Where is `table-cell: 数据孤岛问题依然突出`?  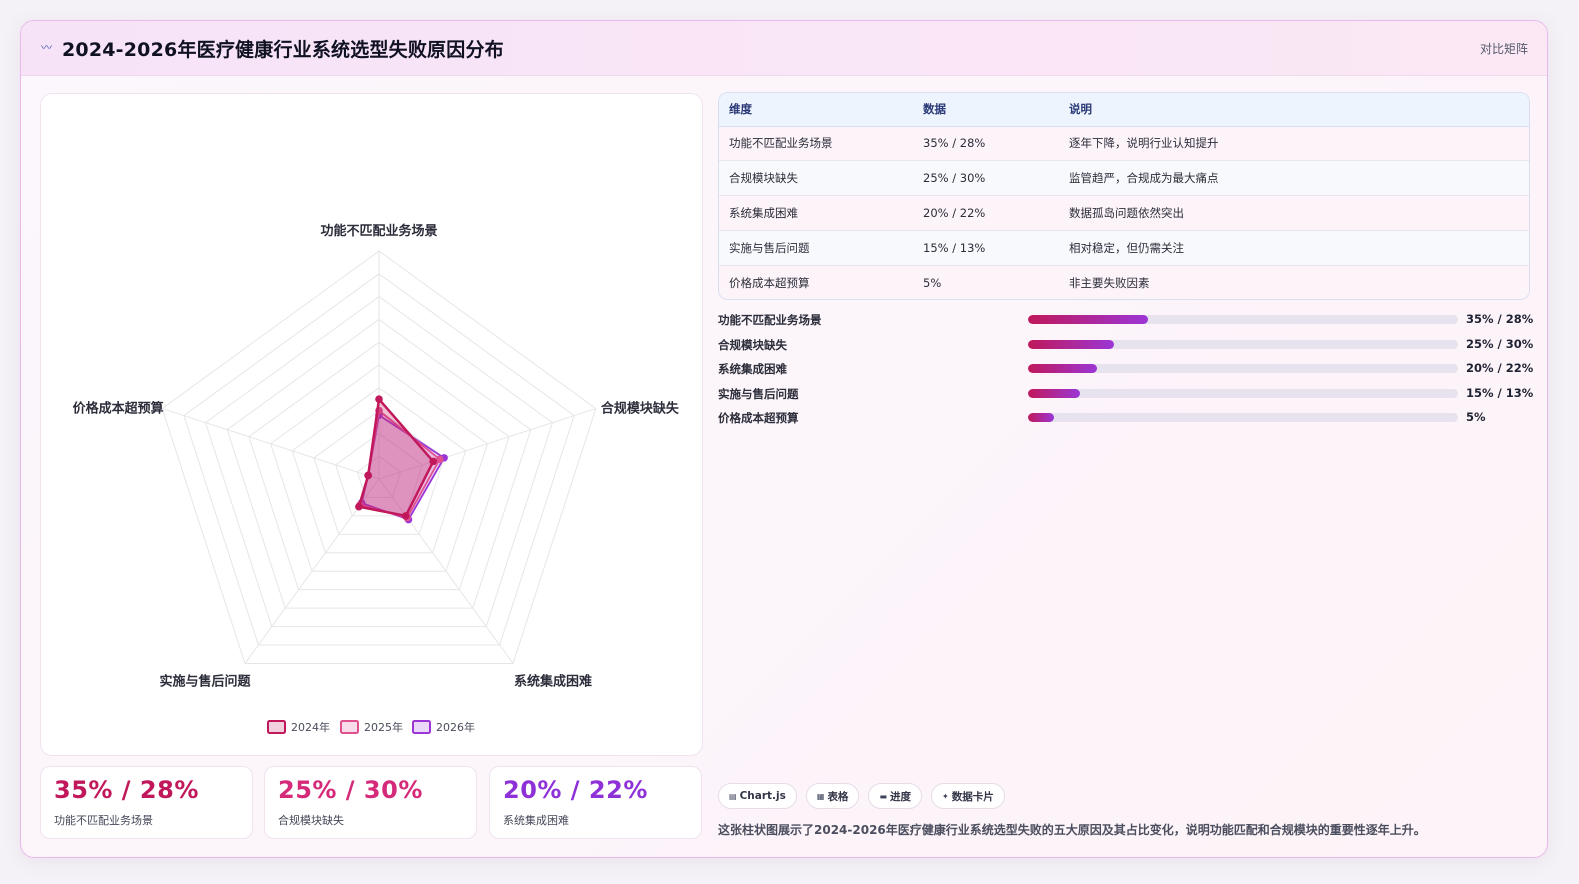
table-cell: 数据孤岛问题依然突出 is located at coordinates (1294, 213).